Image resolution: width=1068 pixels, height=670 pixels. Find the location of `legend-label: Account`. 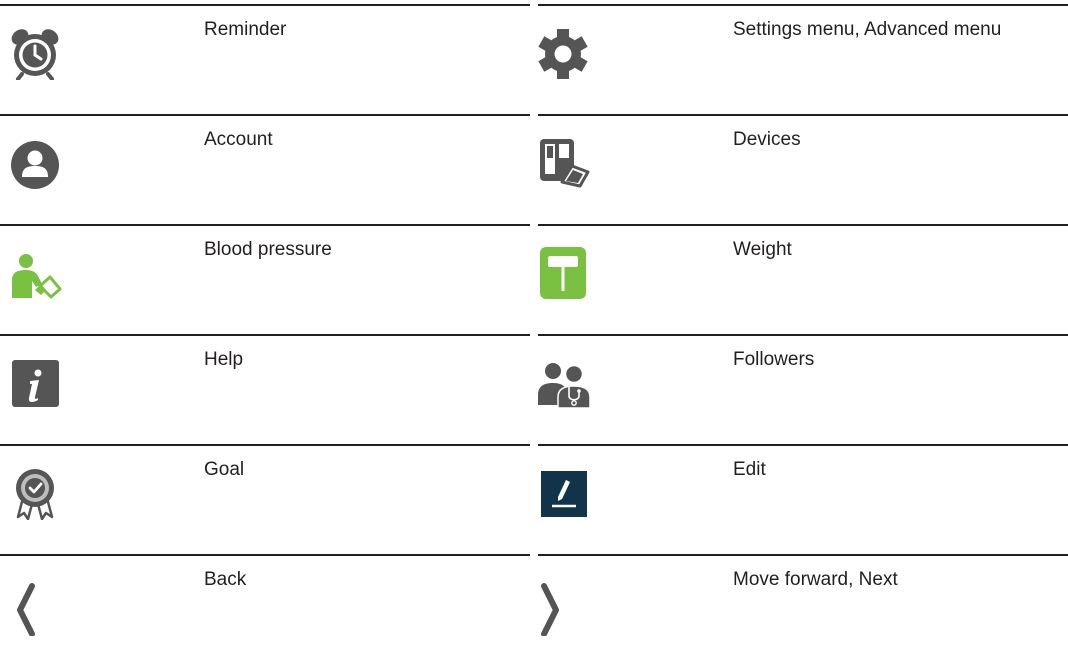

legend-label: Account is located at coordinates (238, 139).